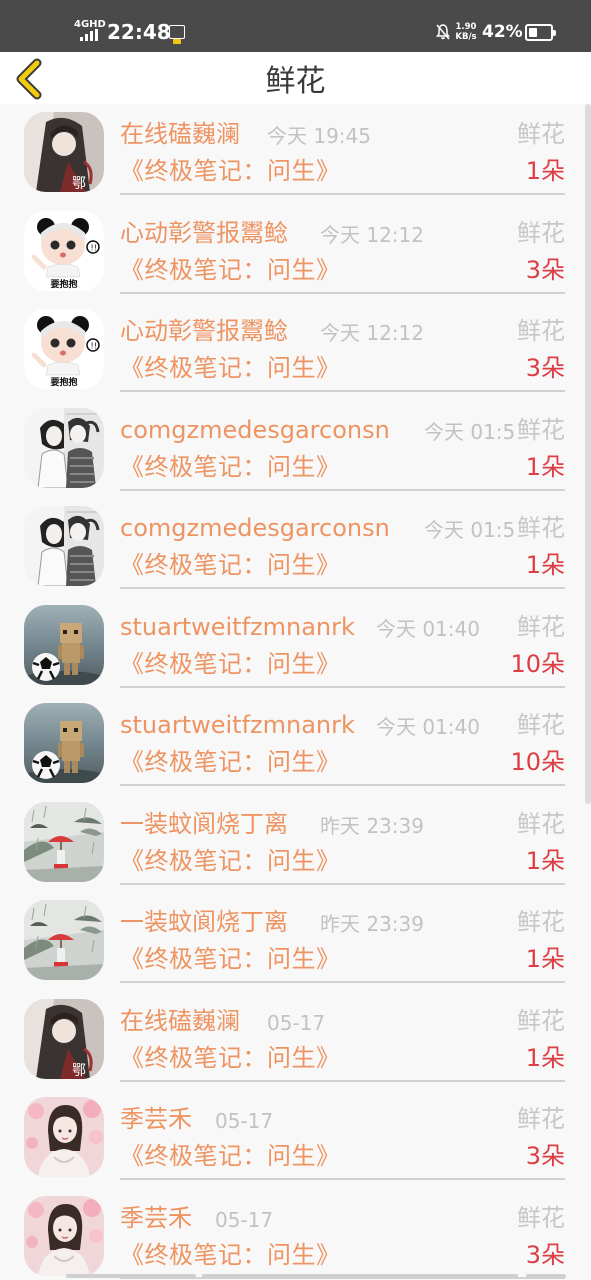 Image resolution: width=591 pixels, height=1280 pixels. What do you see at coordinates (295, 1040) in the screenshot?
I see `list-item: 鄂 在线磕巍澜 05-17 鲜花 《终极笔记：问生》 1朵` at bounding box center [295, 1040].